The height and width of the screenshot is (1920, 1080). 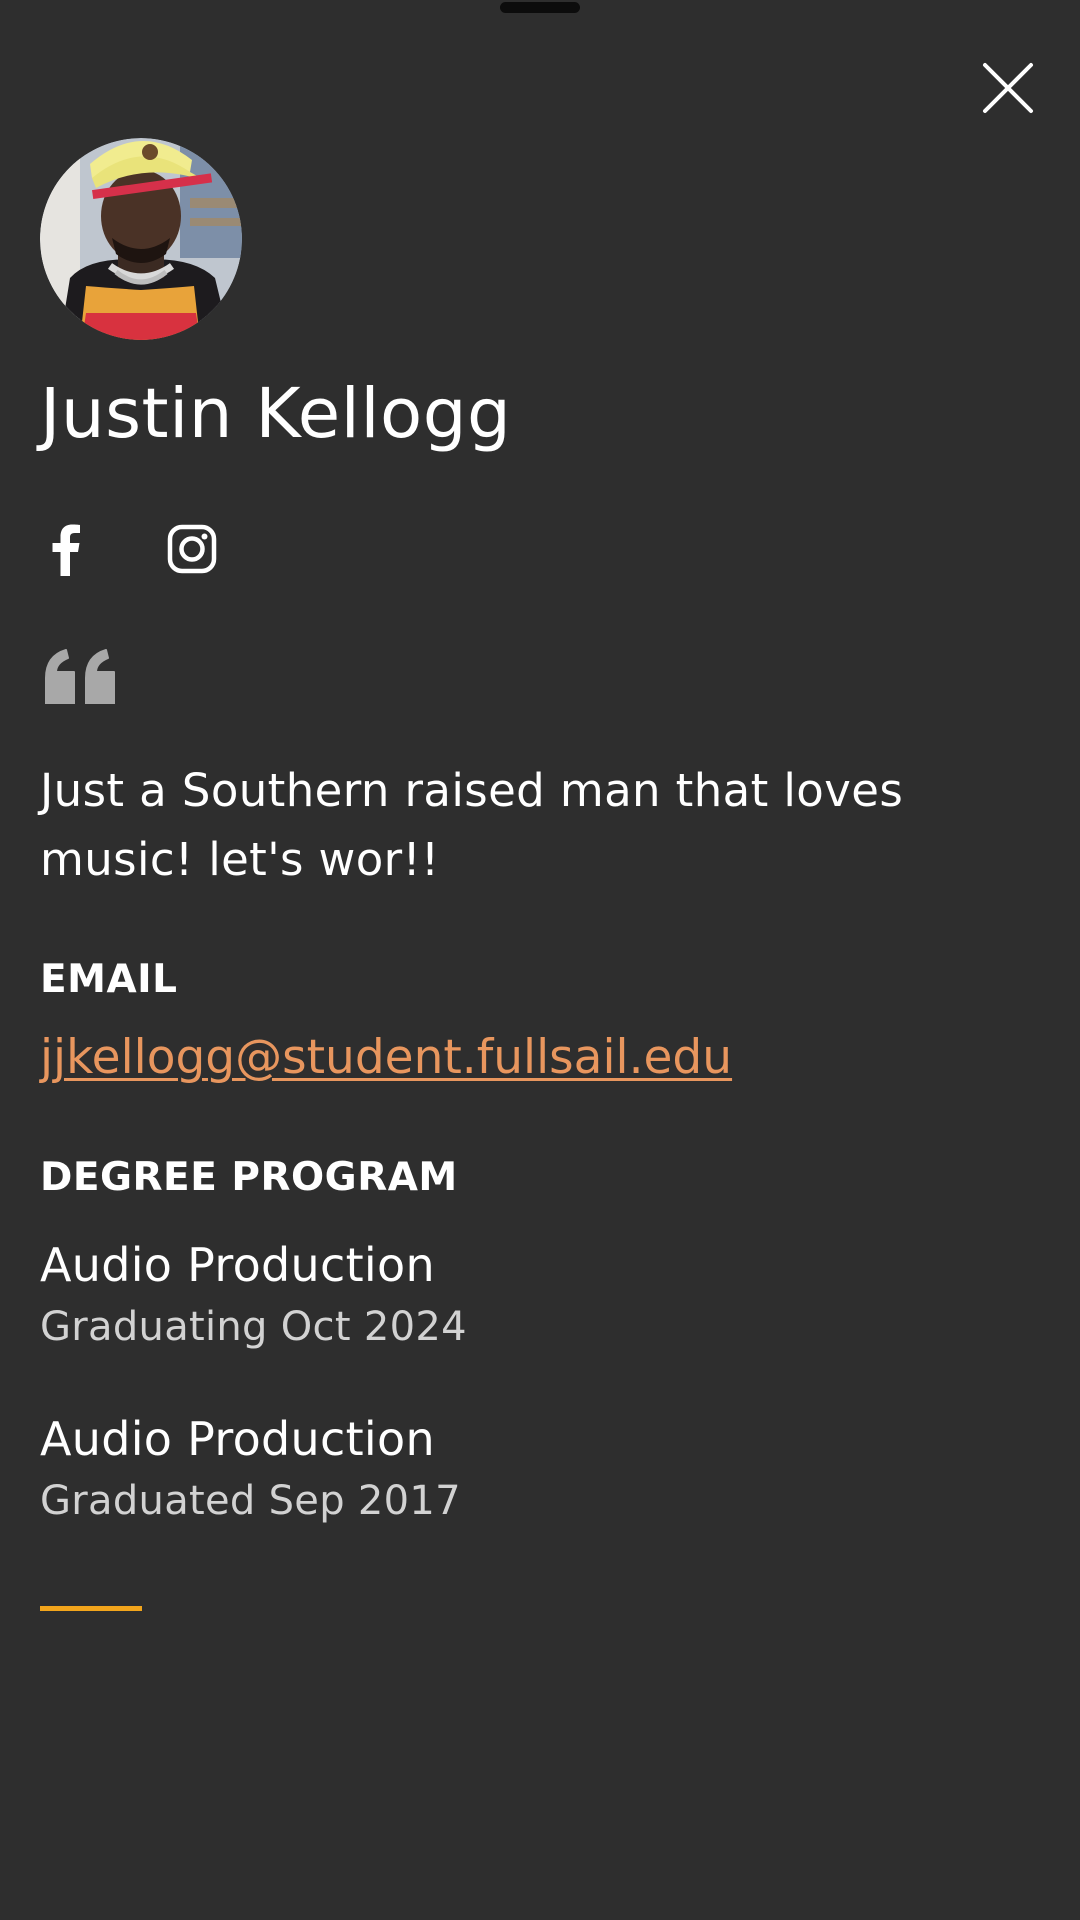 What do you see at coordinates (386, 1058) in the screenshot?
I see `email-link: jjkellogg@student.fullsail.edu` at bounding box center [386, 1058].